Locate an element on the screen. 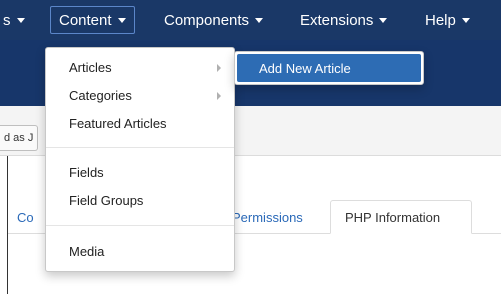 The width and height of the screenshot is (501, 294). nav-menu-extensions: Extensions is located at coordinates (344, 20).